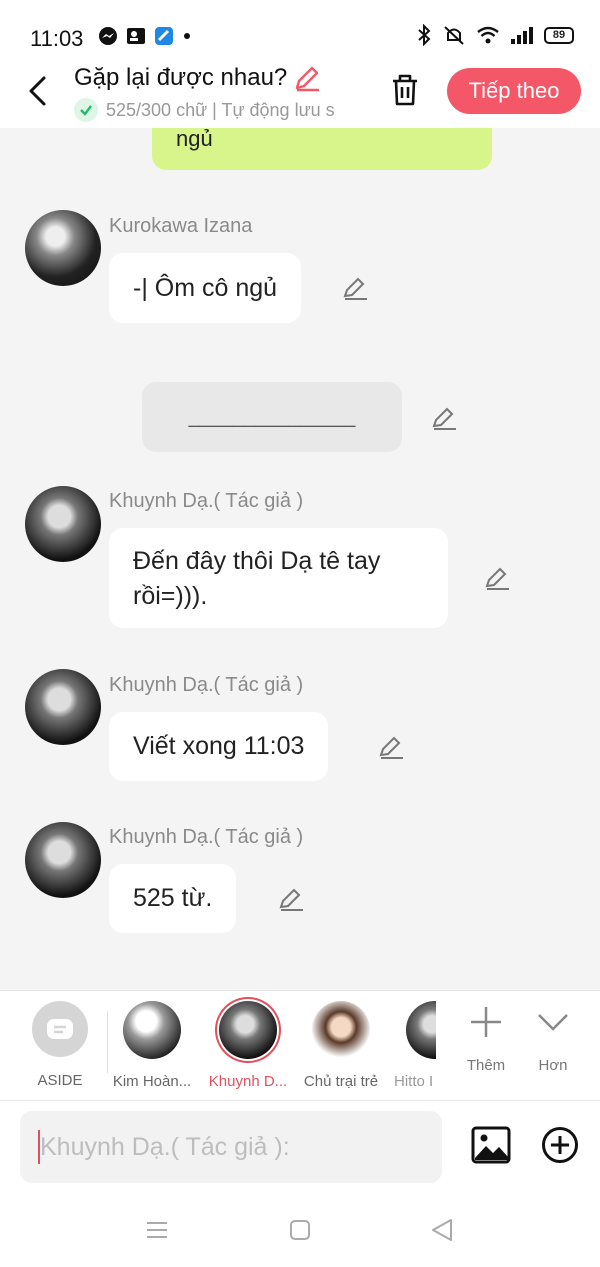 This screenshot has height=1267, width=600. I want to click on message-text: Viết xong 11:03, so click(219, 746).